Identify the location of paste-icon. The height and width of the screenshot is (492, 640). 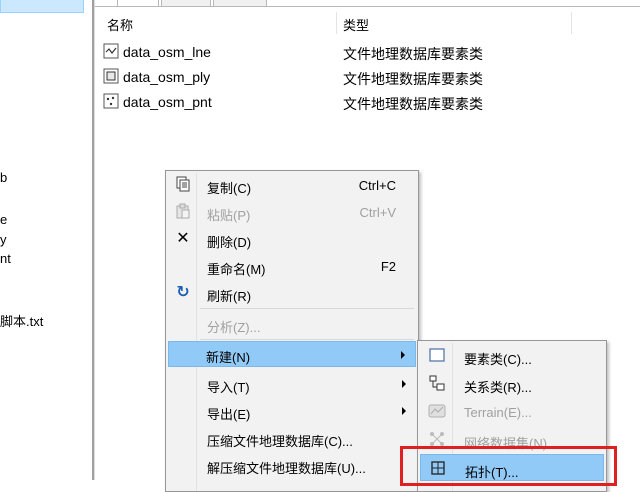
(183, 212).